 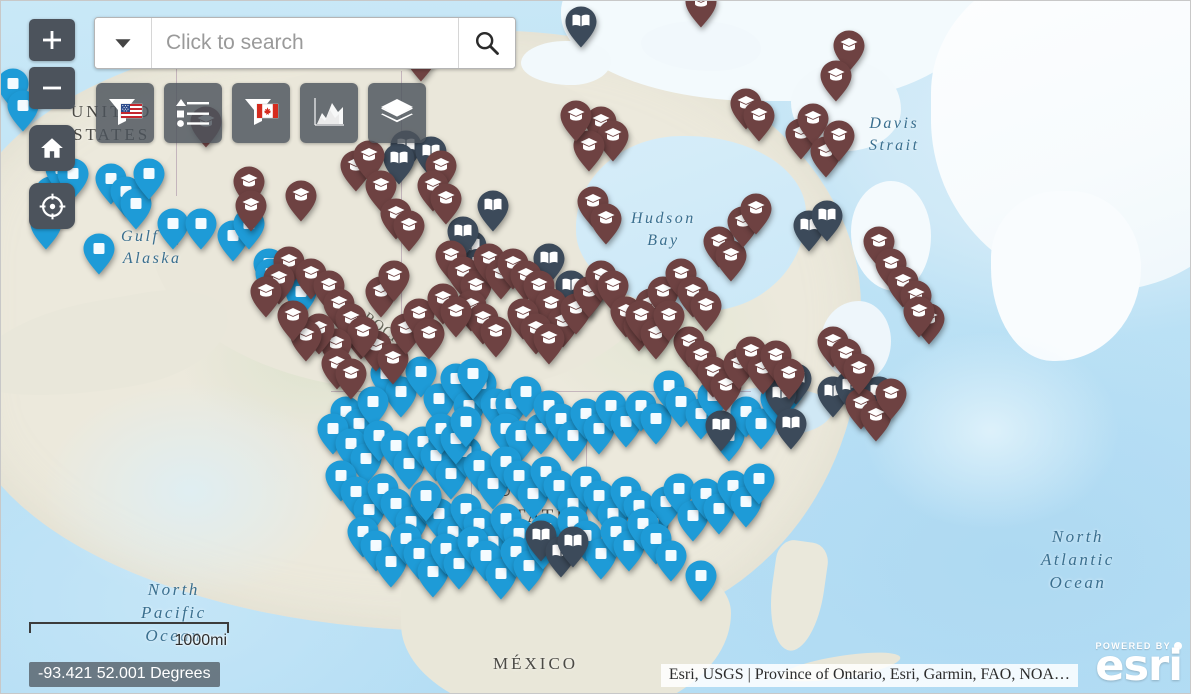 I want to click on minus-icon, so click(x=52, y=88).